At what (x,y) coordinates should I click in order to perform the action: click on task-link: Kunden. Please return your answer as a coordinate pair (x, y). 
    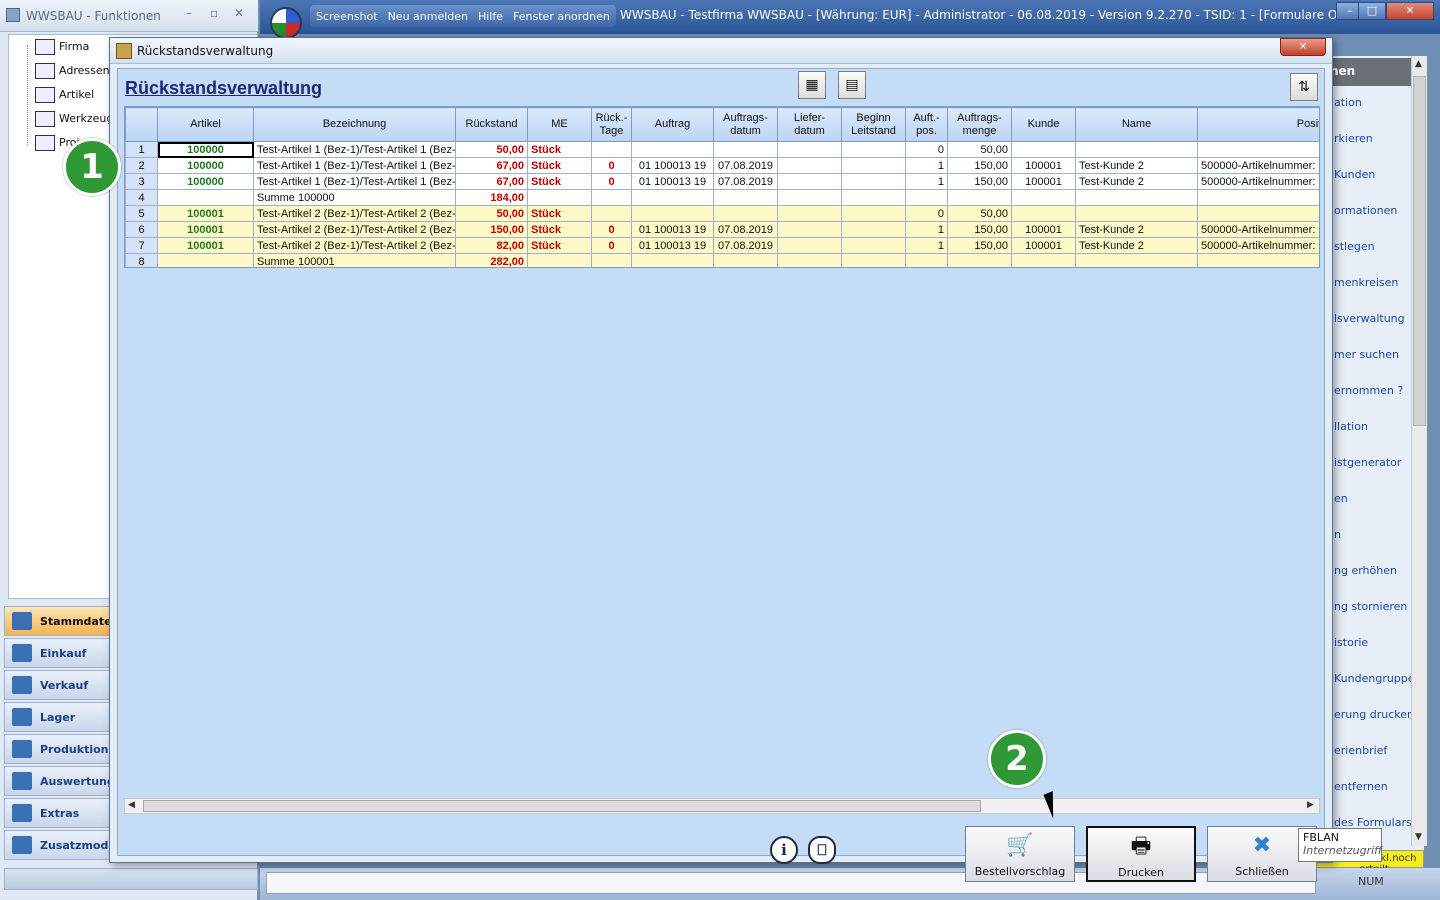
    Looking at the image, I should click on (1354, 174).